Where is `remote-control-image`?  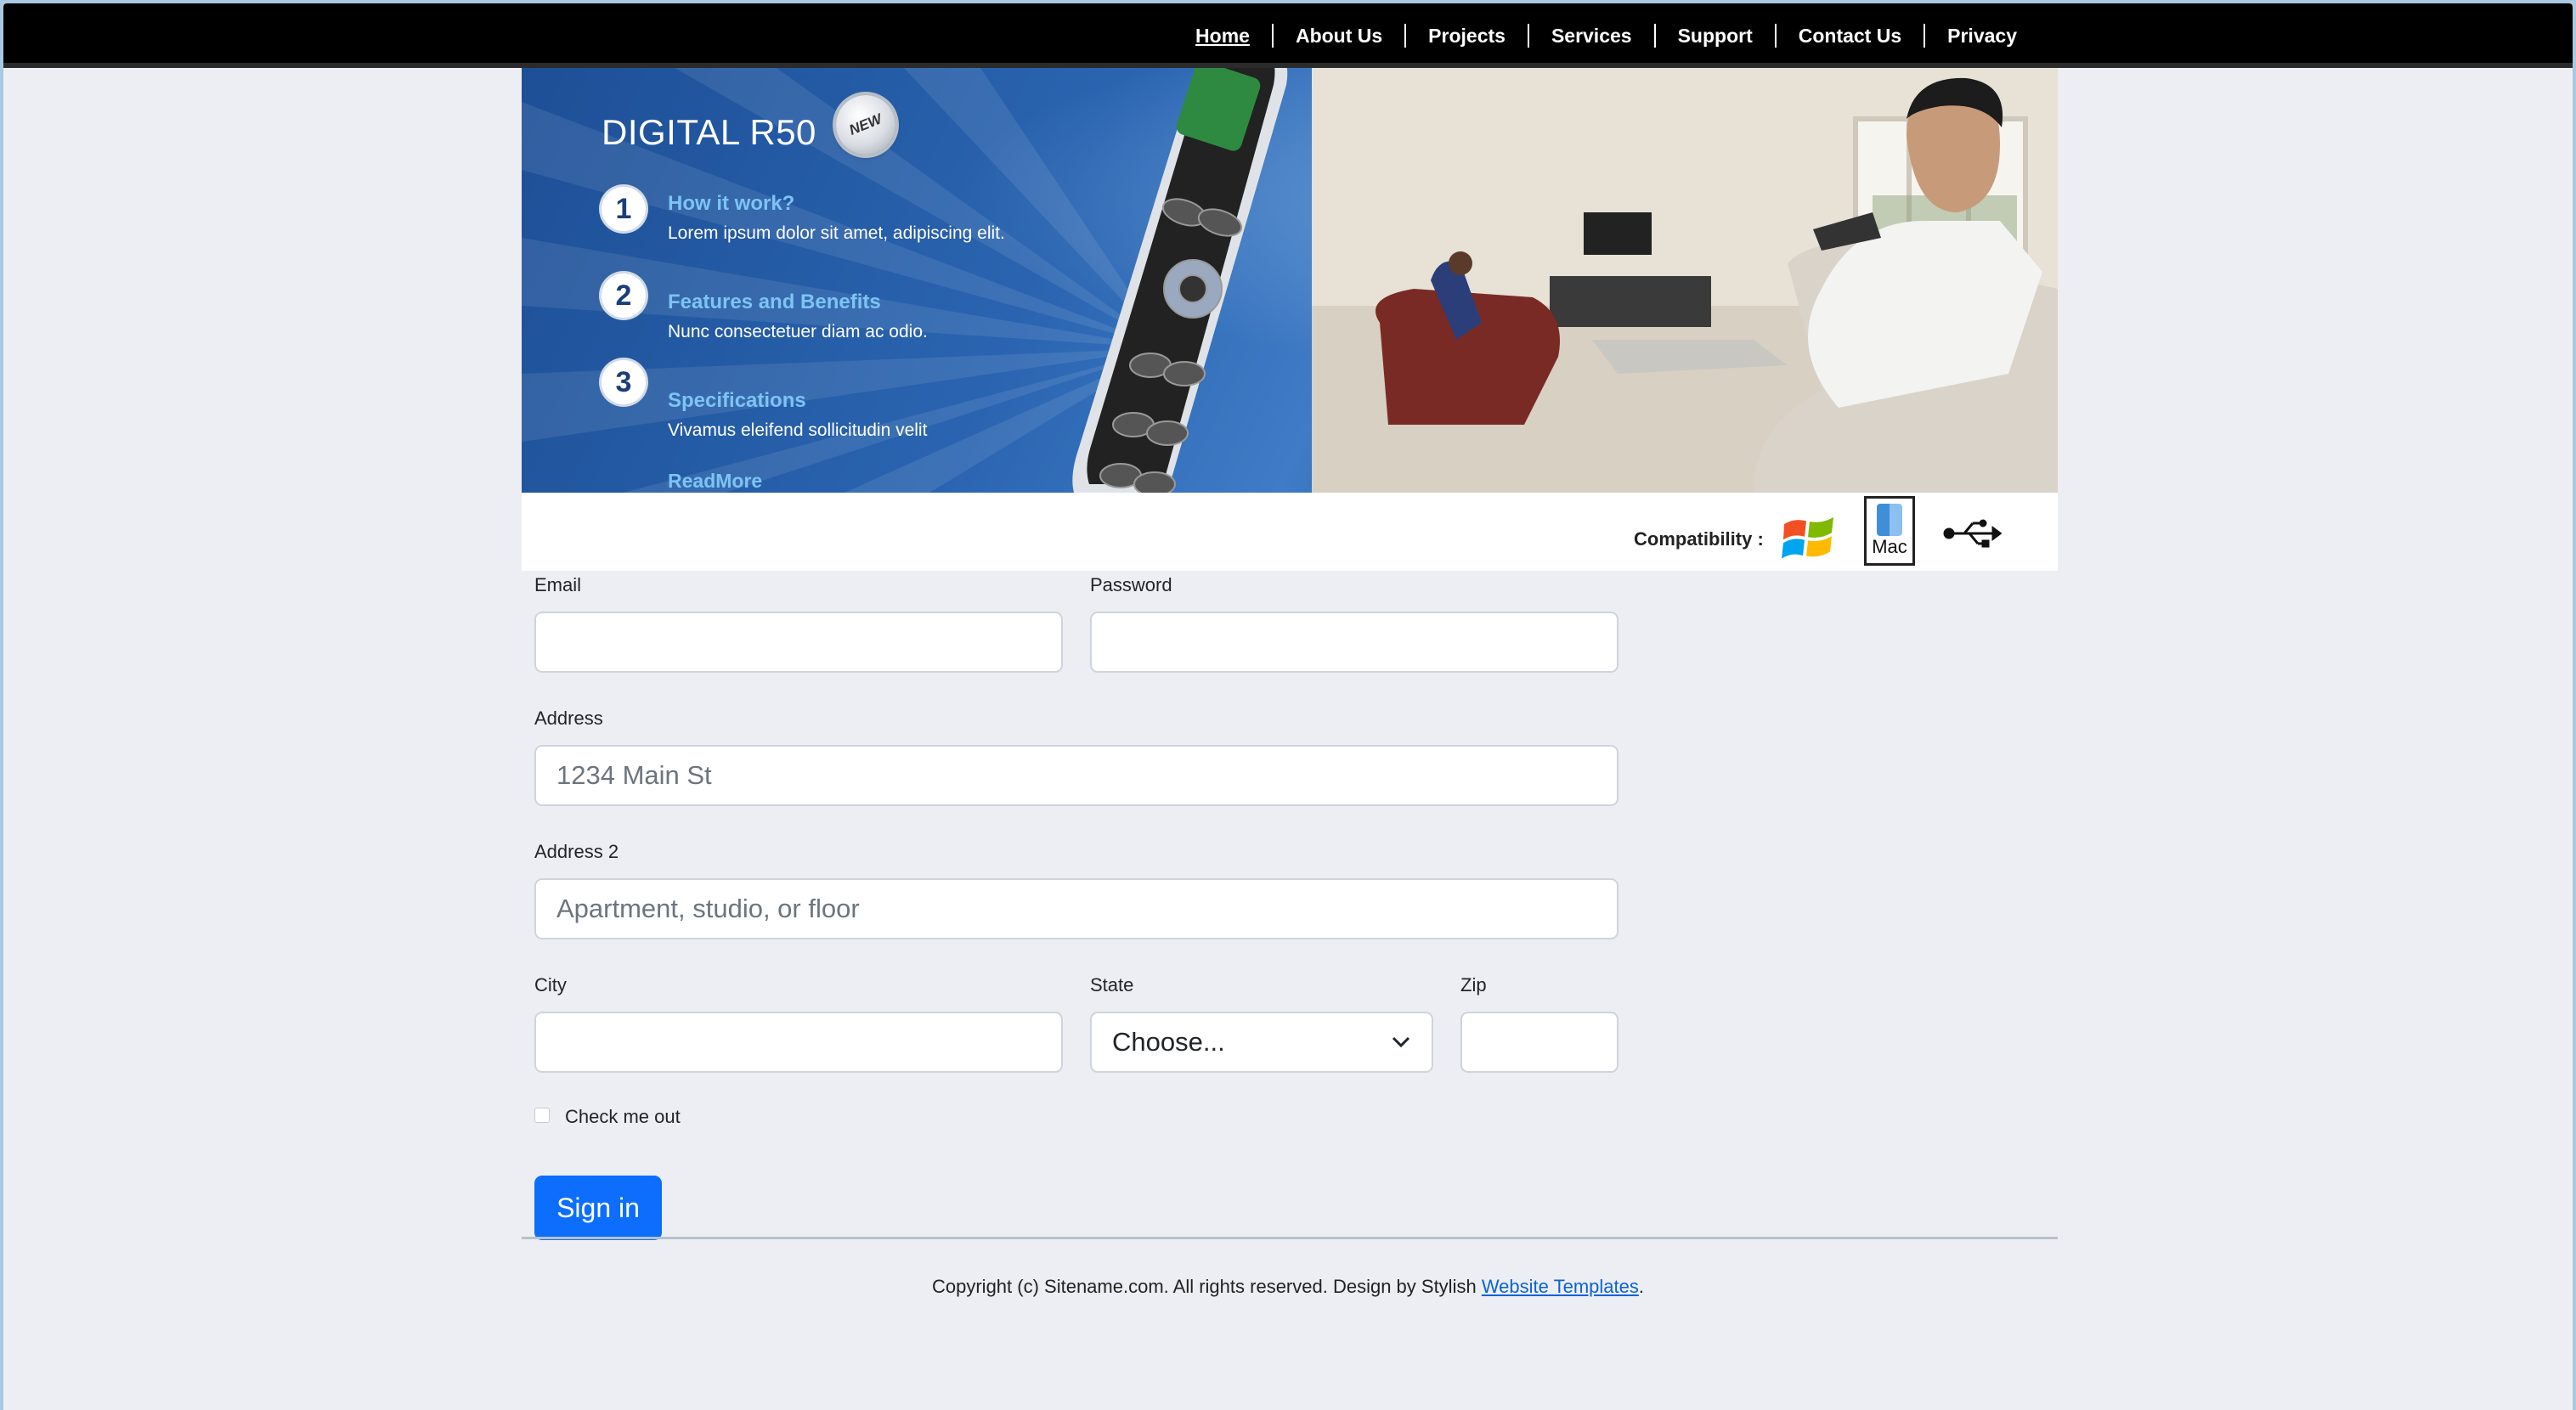
remote-control-image is located at coordinates (1180, 280).